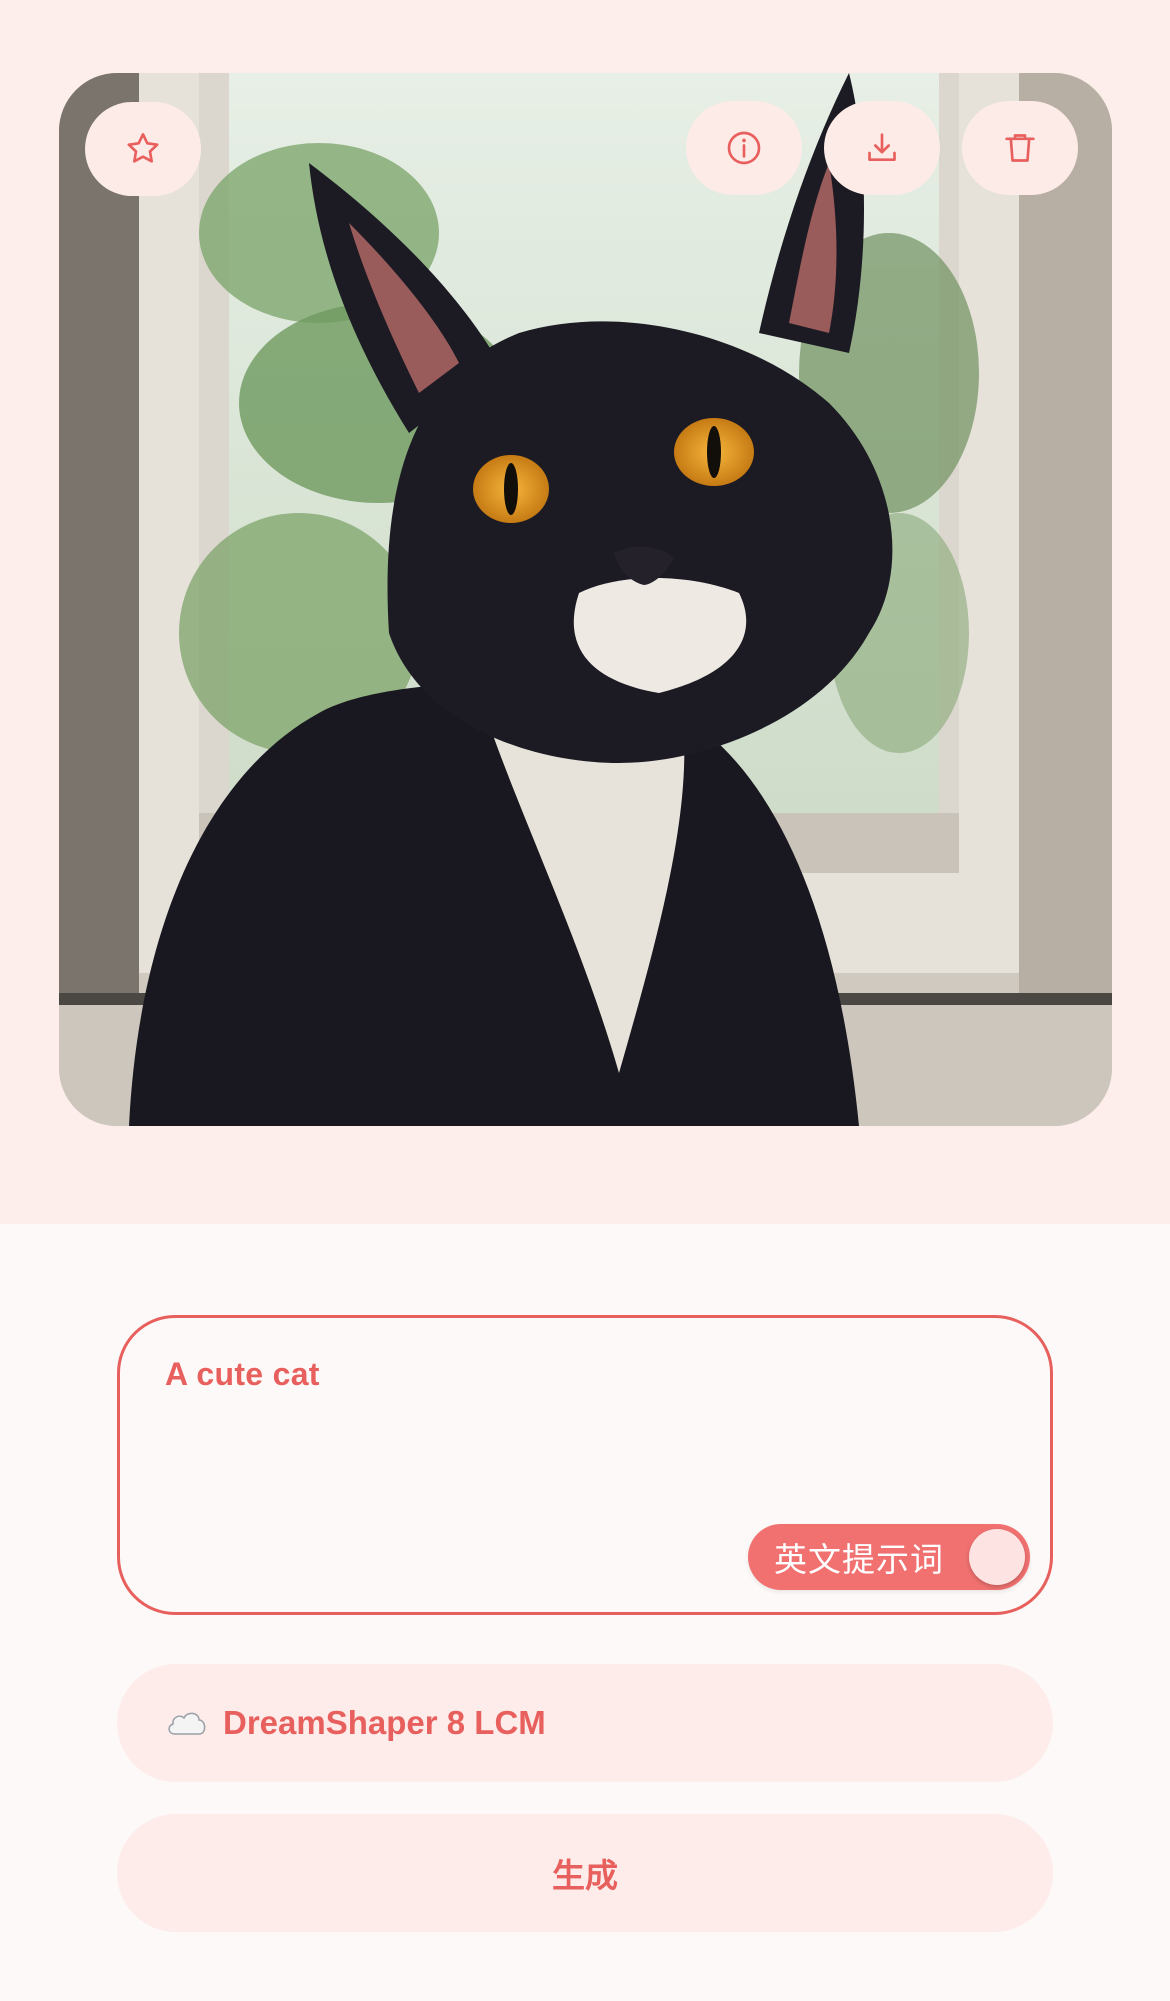 The image size is (1170, 2001). I want to click on download-icon, so click(882, 147).